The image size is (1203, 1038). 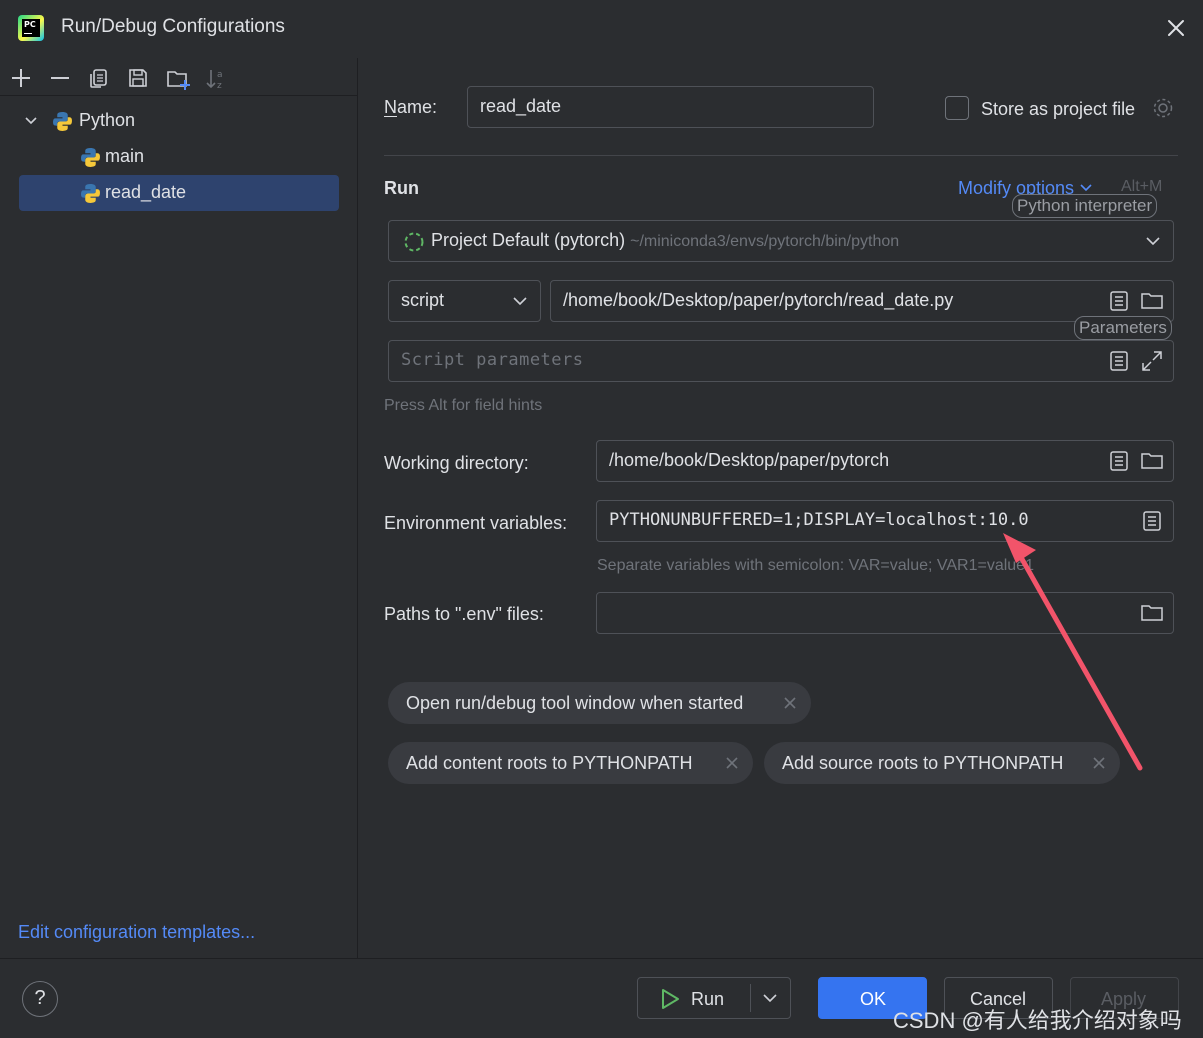 I want to click on watermark: CSDN @有人给我介绍对象吗, so click(x=1037, y=1020).